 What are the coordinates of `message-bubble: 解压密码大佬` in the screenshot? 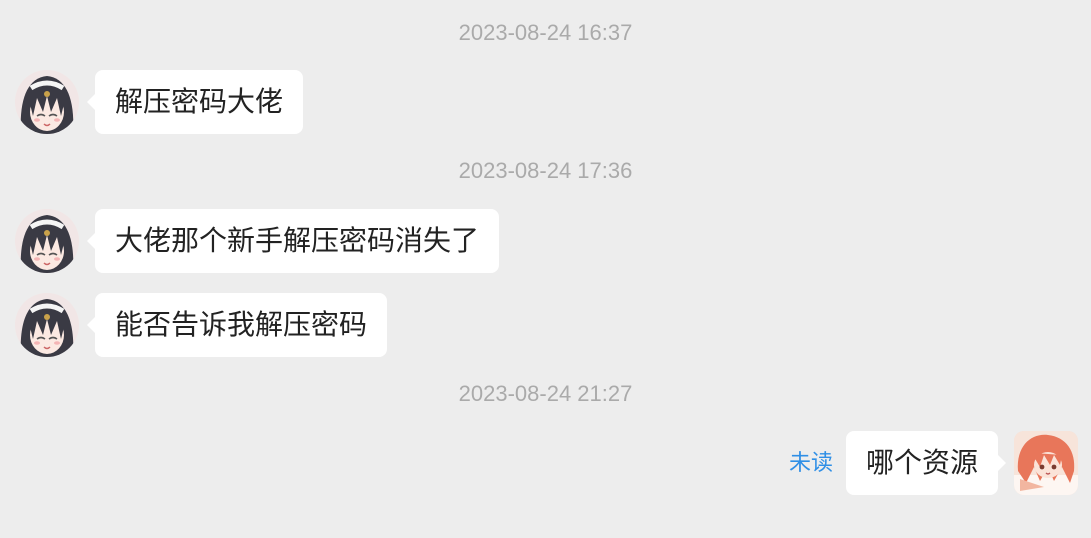 It's located at (195, 102).